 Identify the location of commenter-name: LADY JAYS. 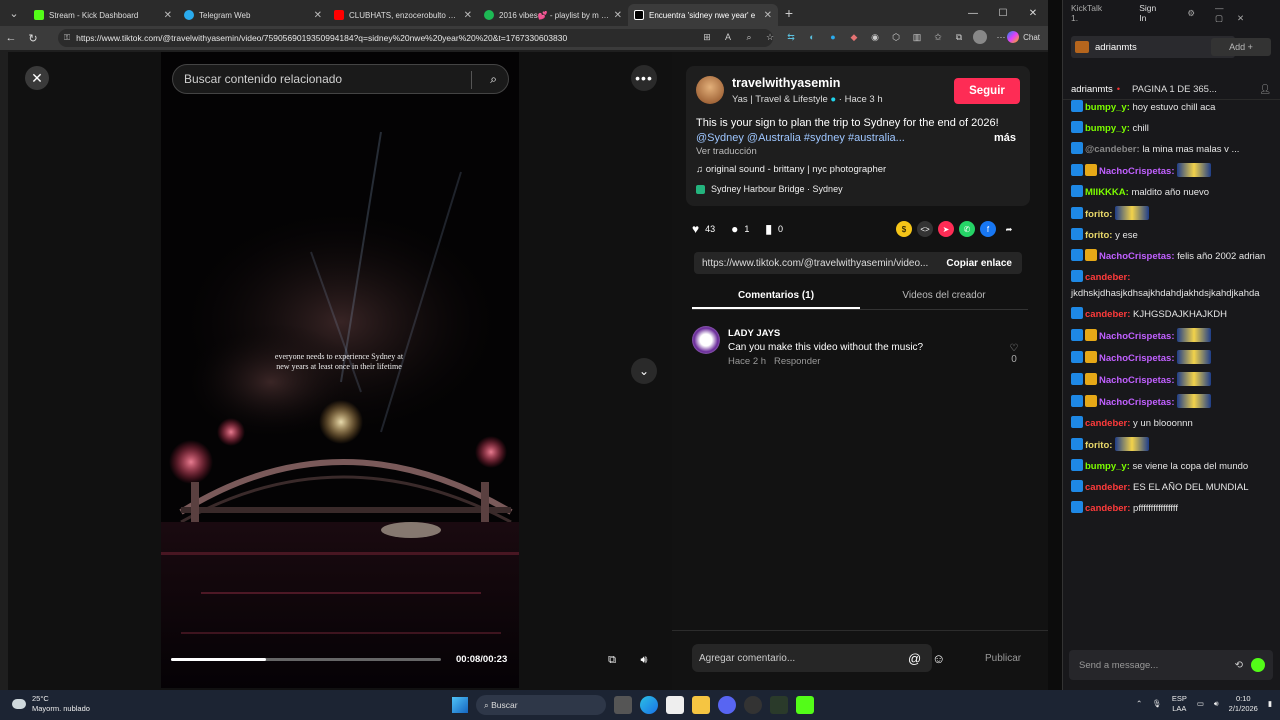
(754, 333).